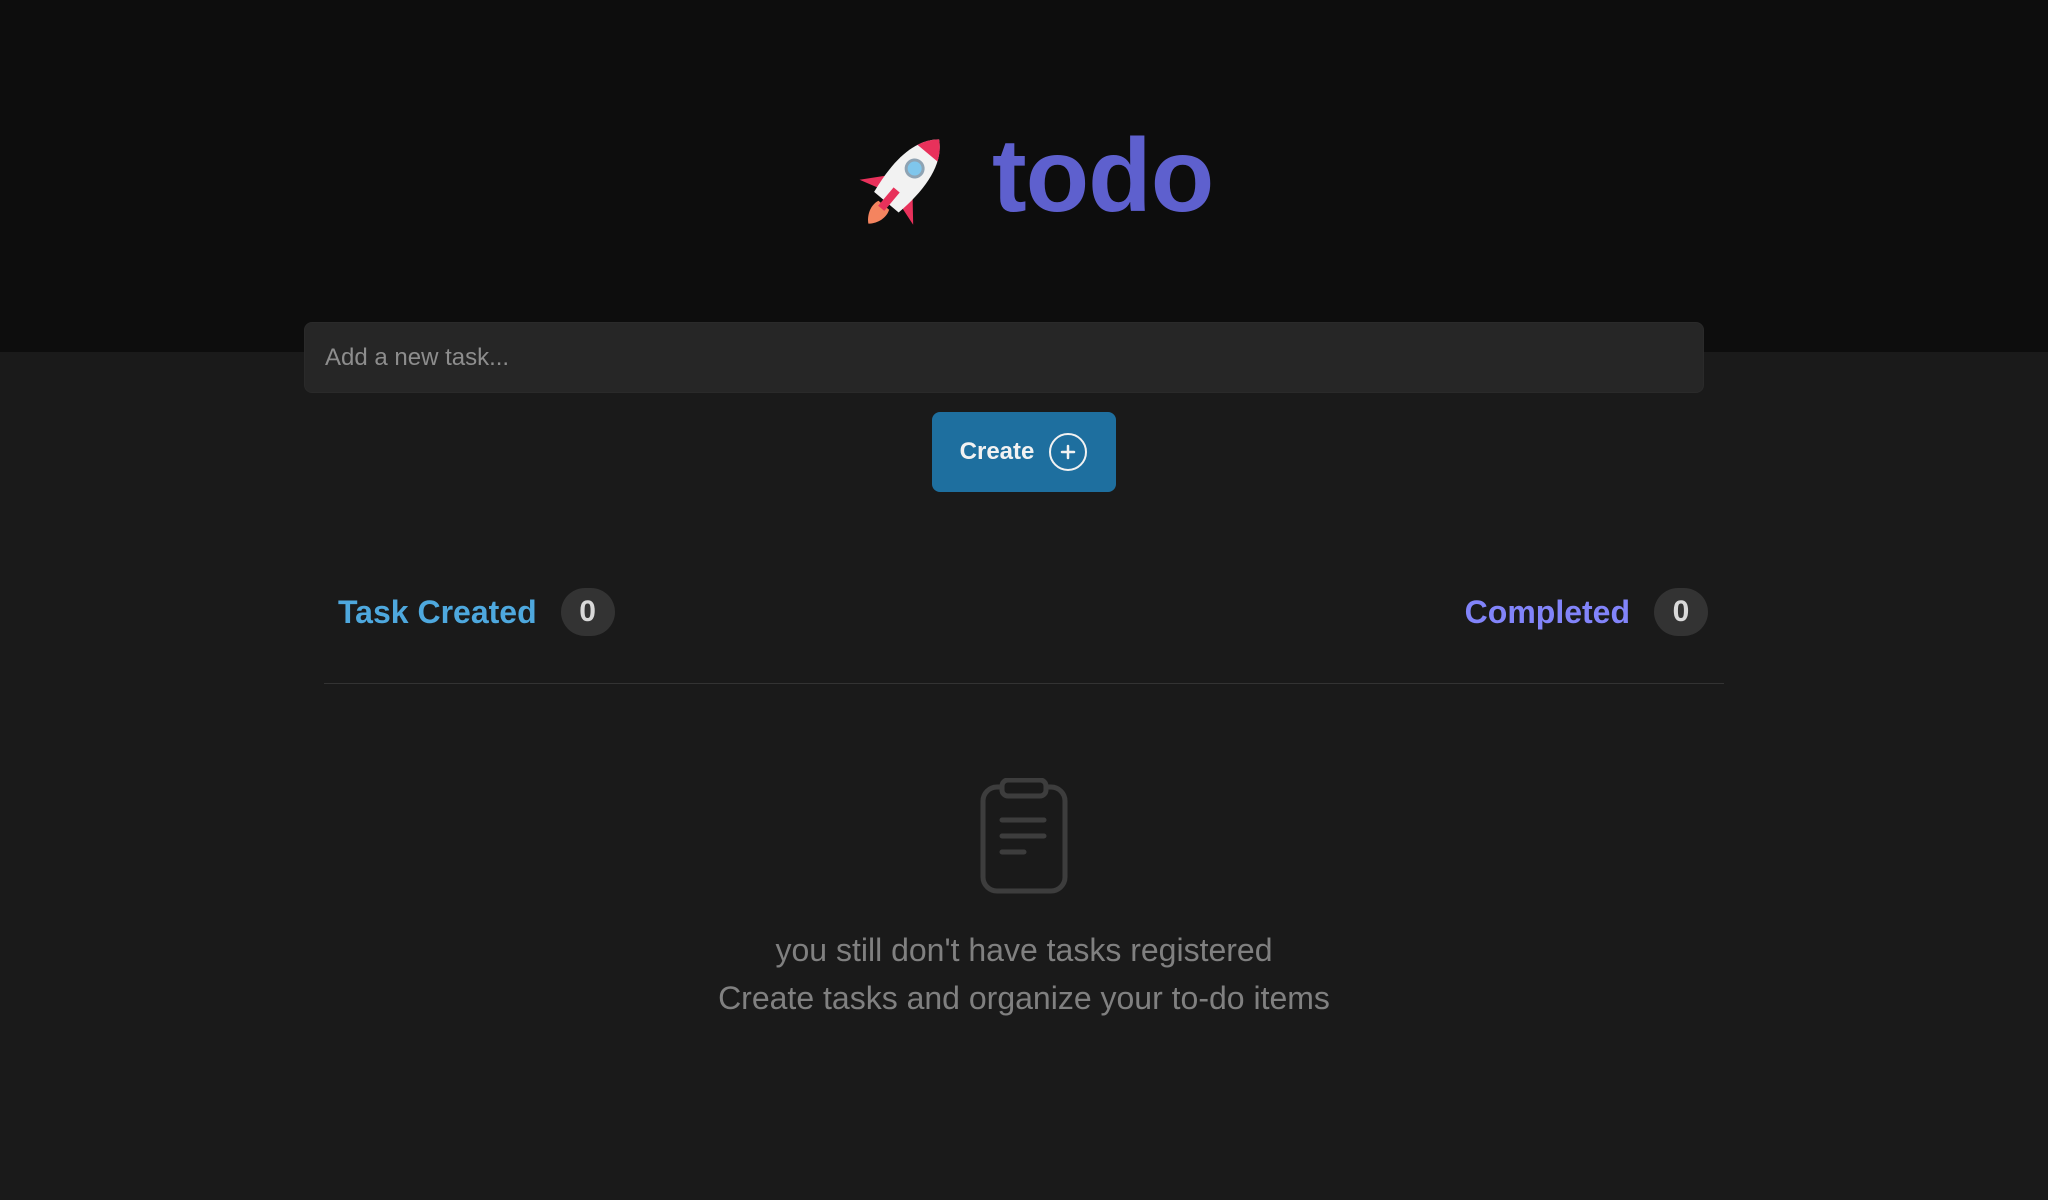 The width and height of the screenshot is (2048, 1200). I want to click on create-button: Create, so click(1024, 452).